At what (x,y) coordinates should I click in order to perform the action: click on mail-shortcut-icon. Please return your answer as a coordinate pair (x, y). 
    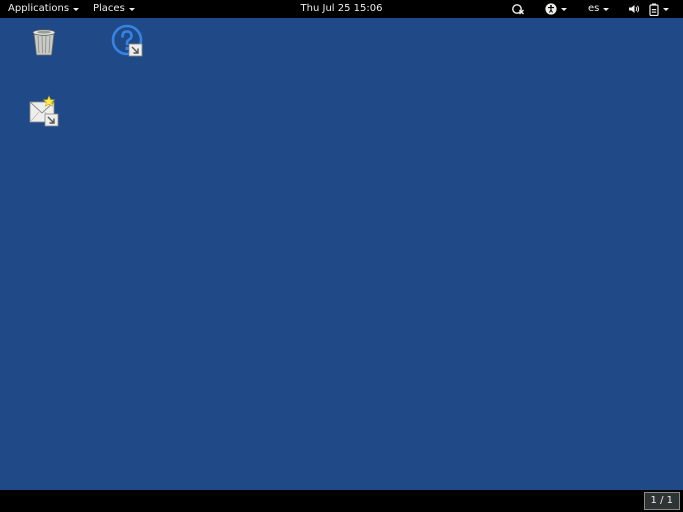
    Looking at the image, I should click on (44, 111).